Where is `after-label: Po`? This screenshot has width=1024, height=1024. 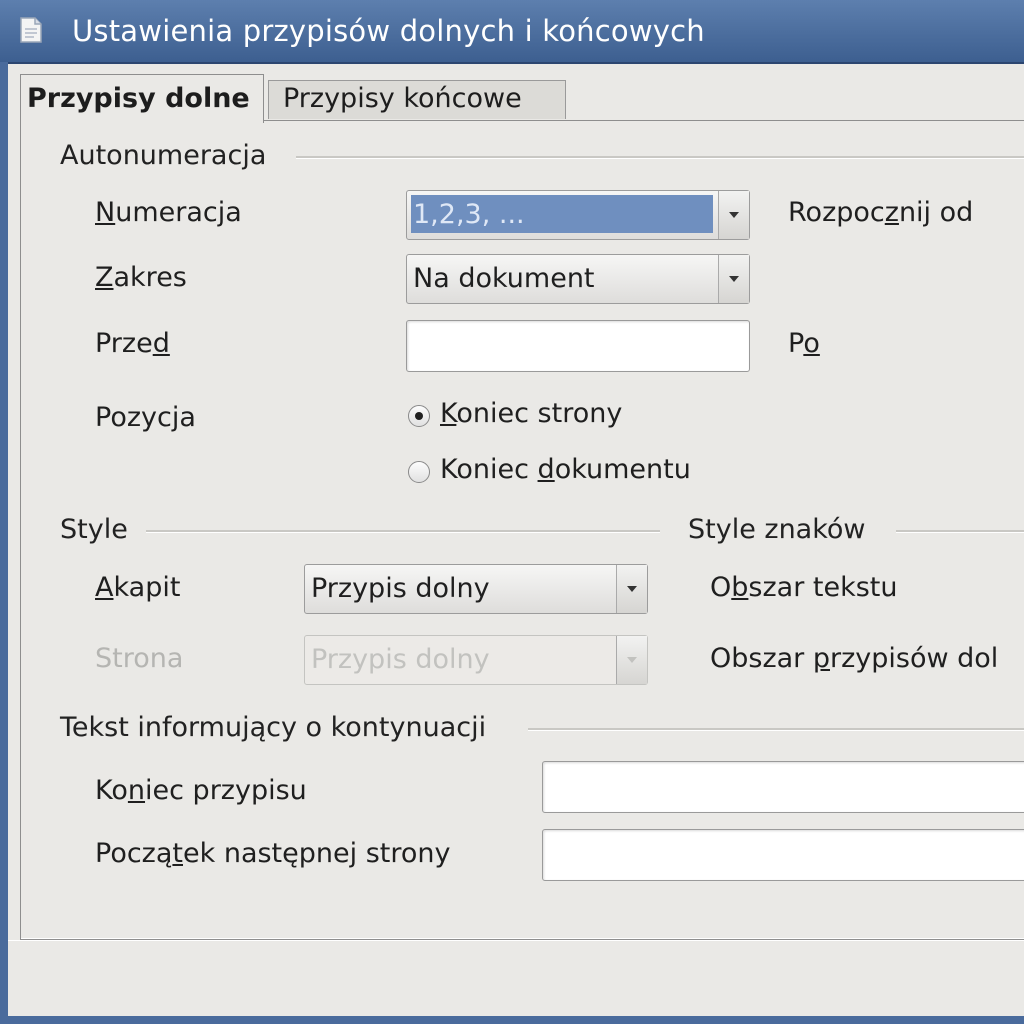
after-label: Po is located at coordinates (804, 343).